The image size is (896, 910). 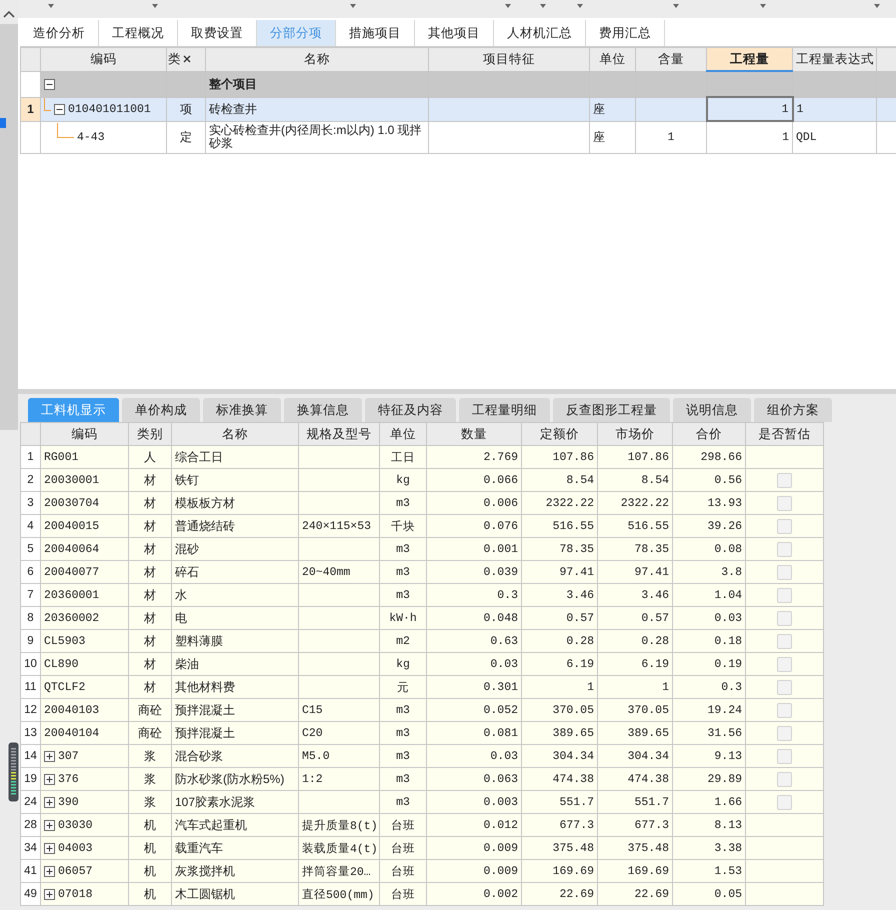 I want to click on table-cell: 0.039, so click(x=500, y=572).